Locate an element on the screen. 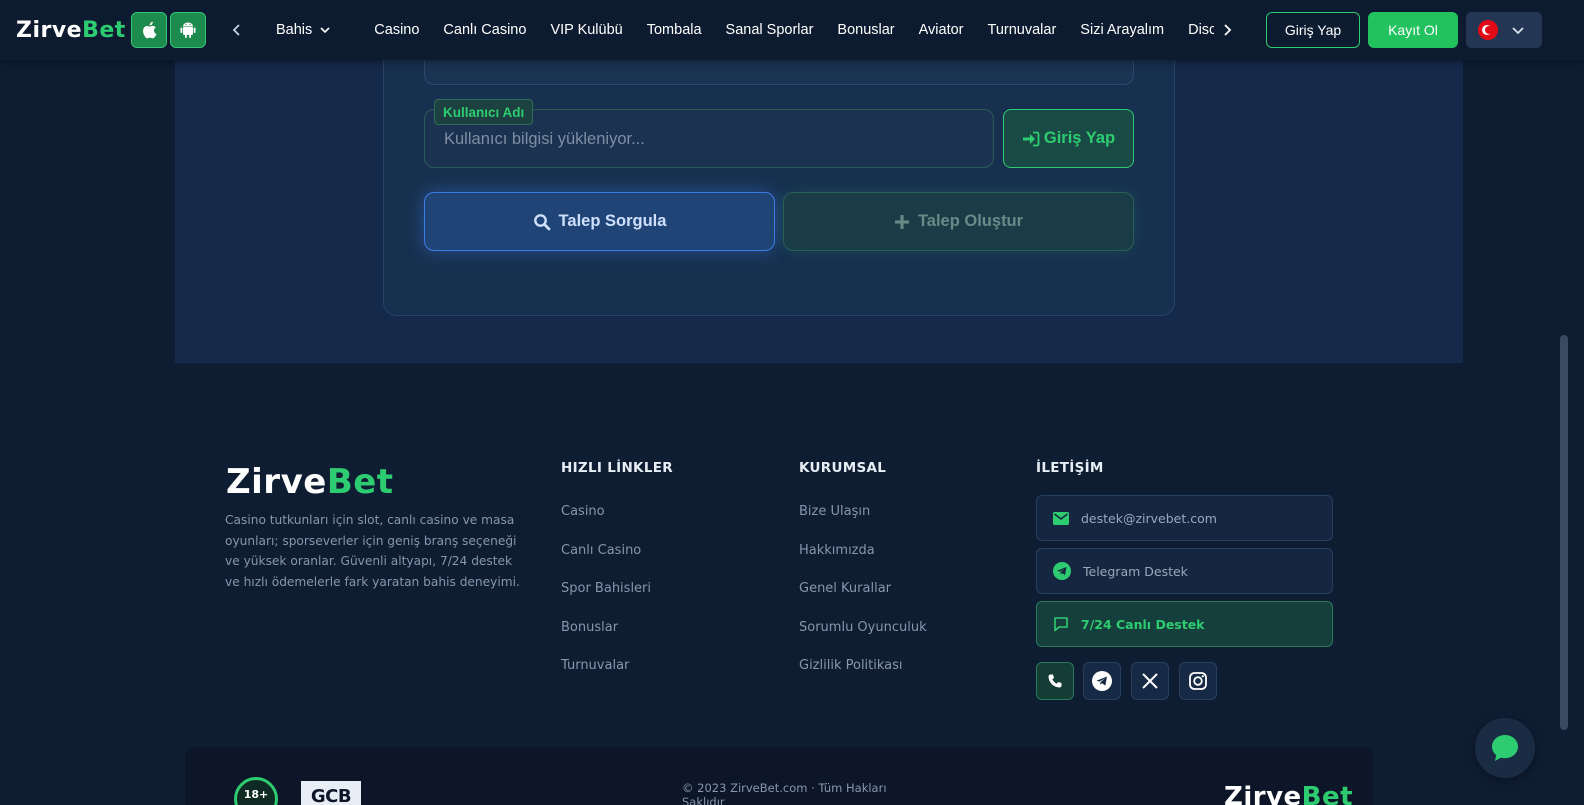 This screenshot has width=1584, height=805. android-icon is located at coordinates (188, 30).